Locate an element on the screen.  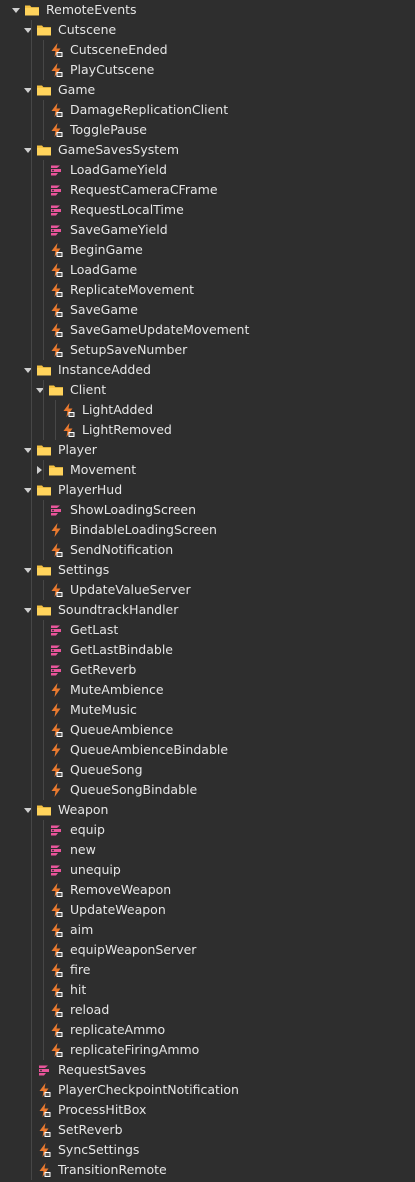
tree-item-label: RequestCameraCFrame is located at coordinates (144, 189).